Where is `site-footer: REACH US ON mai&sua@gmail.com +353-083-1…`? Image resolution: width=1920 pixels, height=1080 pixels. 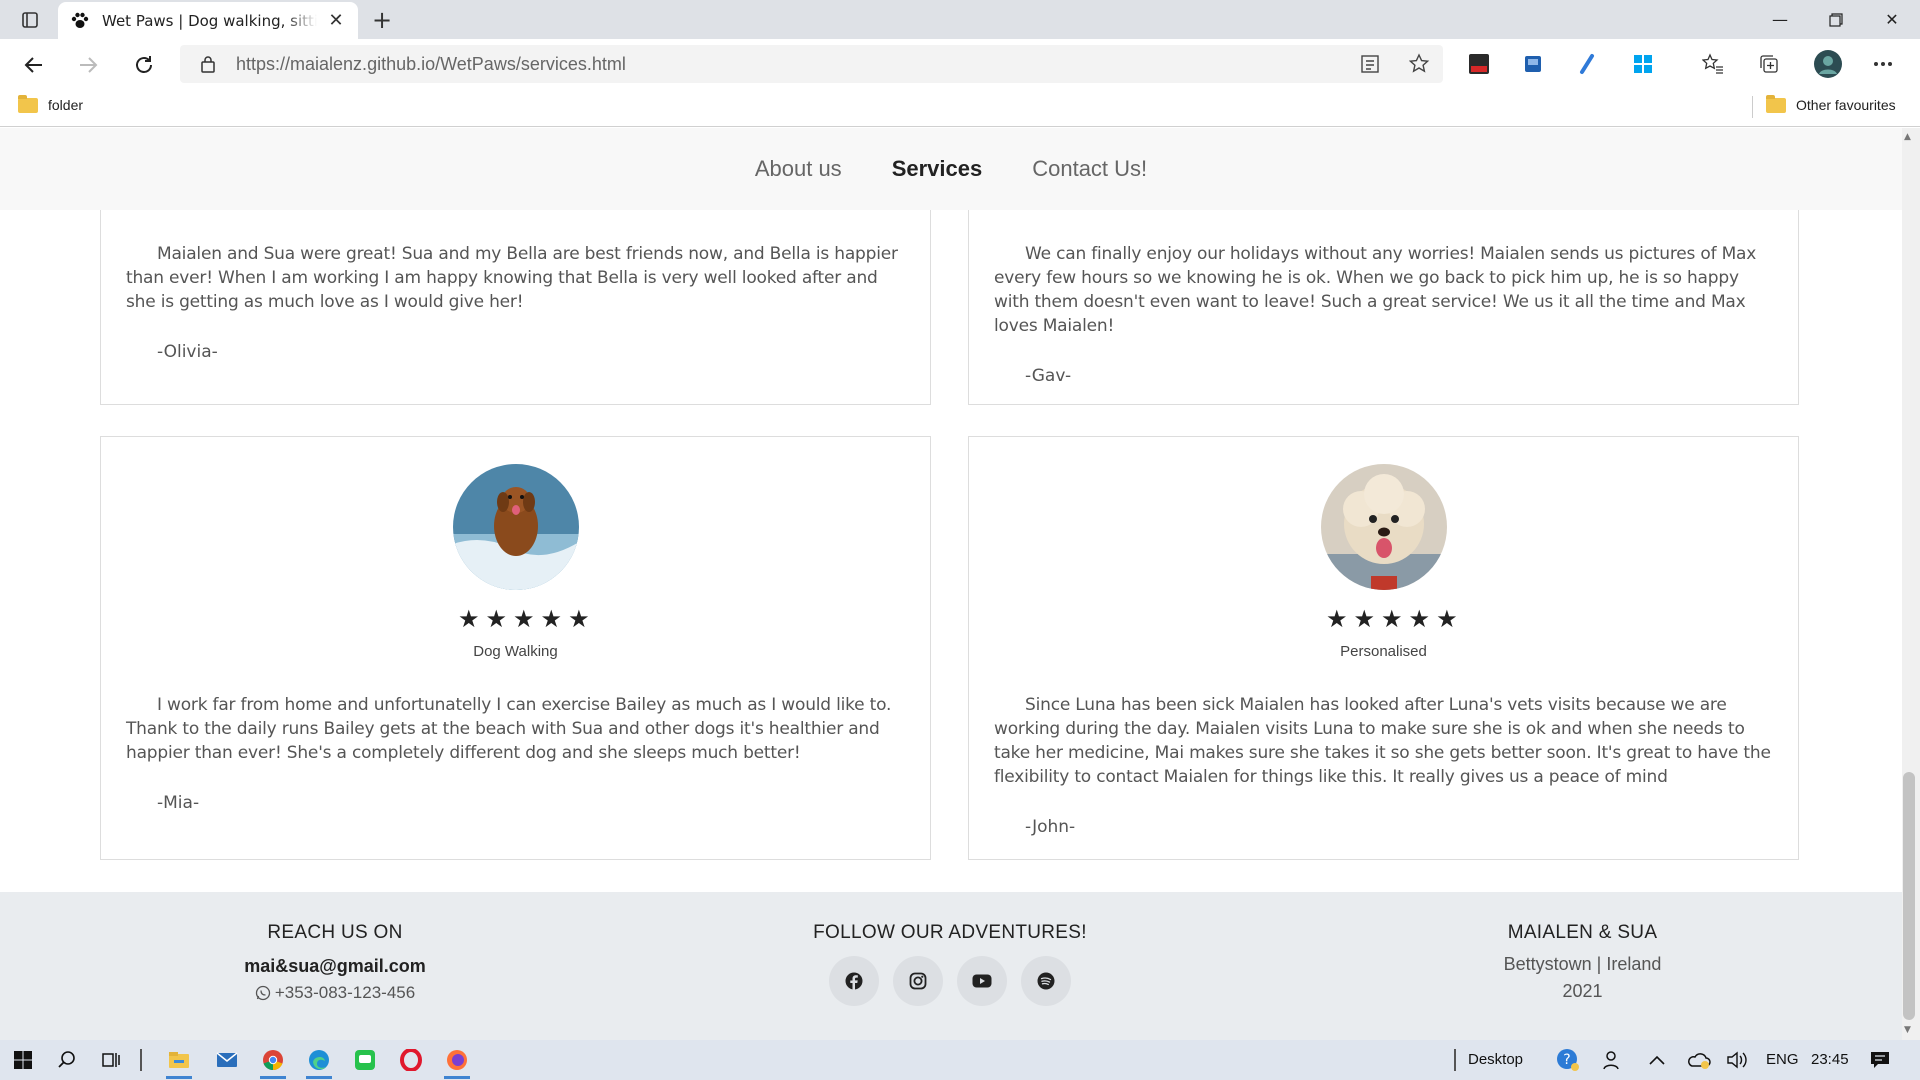
site-footer: REACH US ON mai&sua@gmail.com +353-083-1… is located at coordinates (951, 966).